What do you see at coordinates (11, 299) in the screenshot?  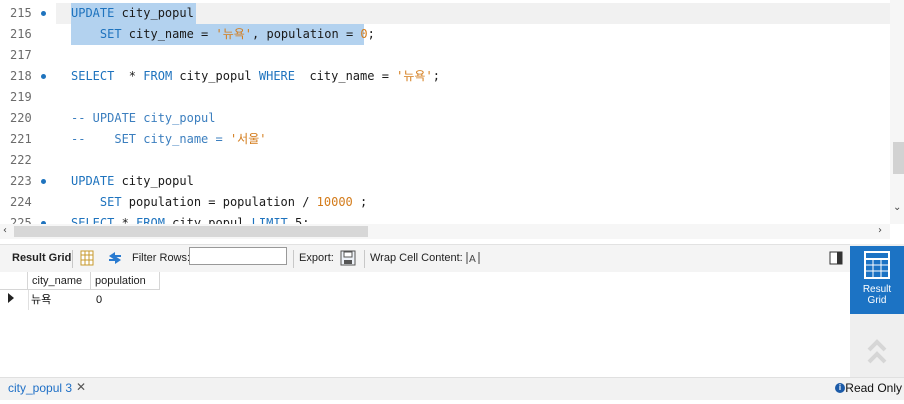 I see `row-pointer-icon` at bounding box center [11, 299].